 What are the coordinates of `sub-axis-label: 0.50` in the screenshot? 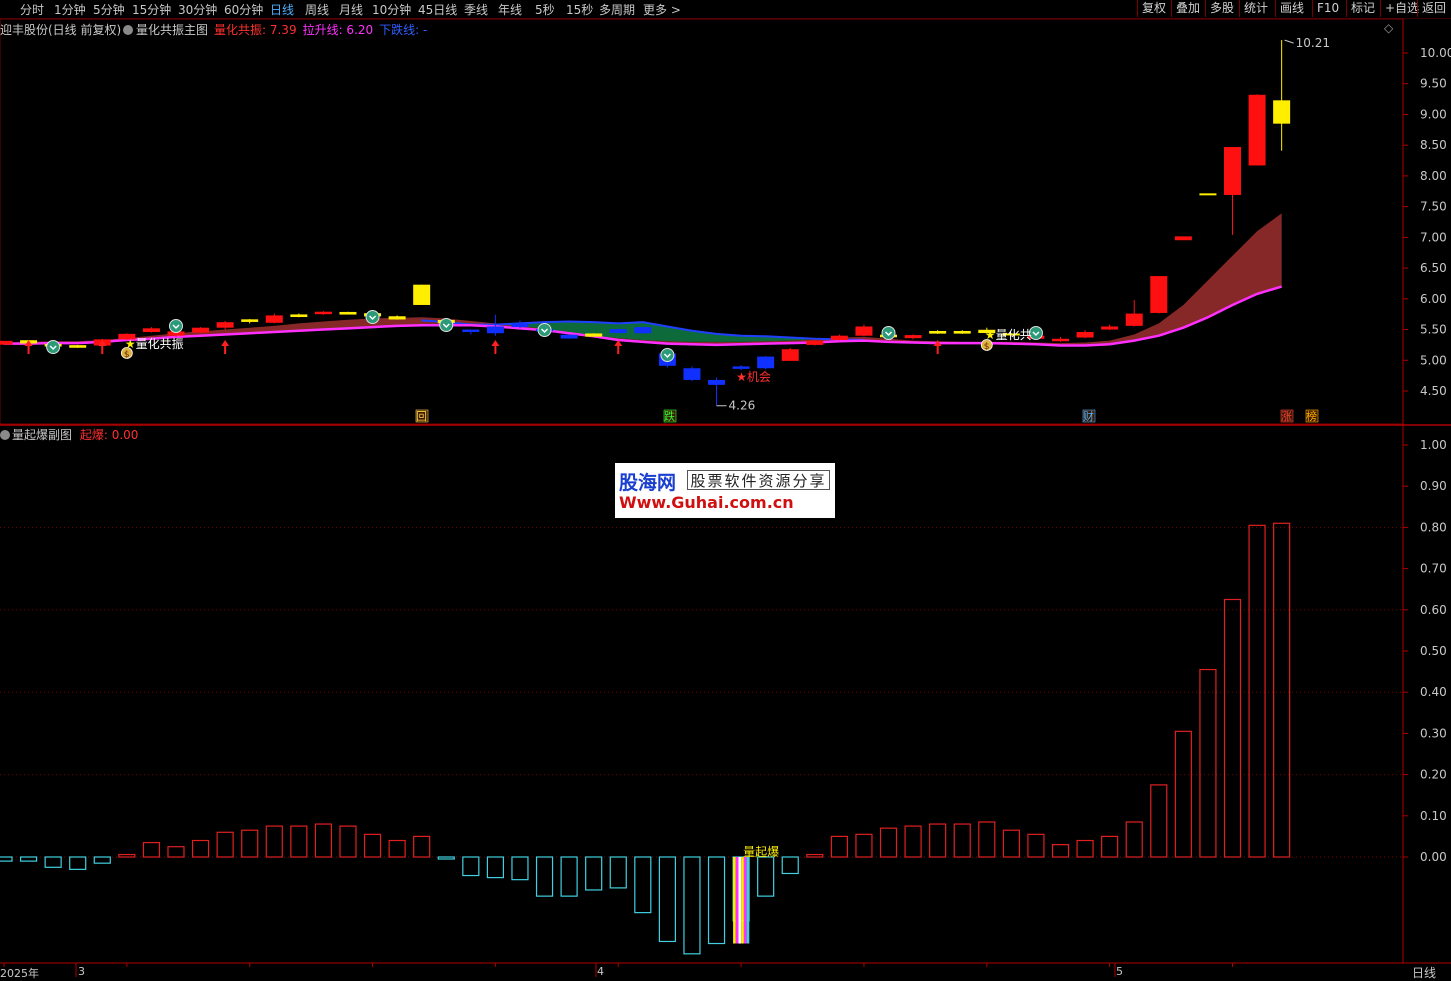 It's located at (1433, 651).